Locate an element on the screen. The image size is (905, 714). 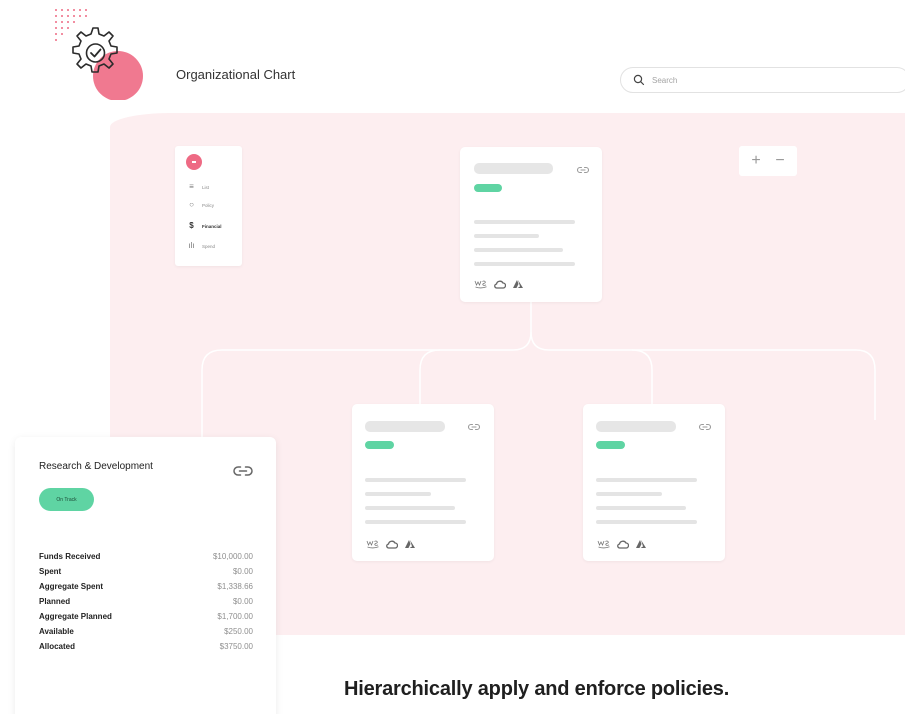
menu-item-label: Financial is located at coordinates (212, 226).